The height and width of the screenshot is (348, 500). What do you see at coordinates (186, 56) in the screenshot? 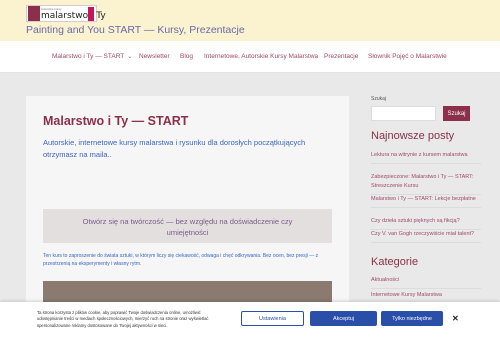
I see `nav-item-blog: Blog` at bounding box center [186, 56].